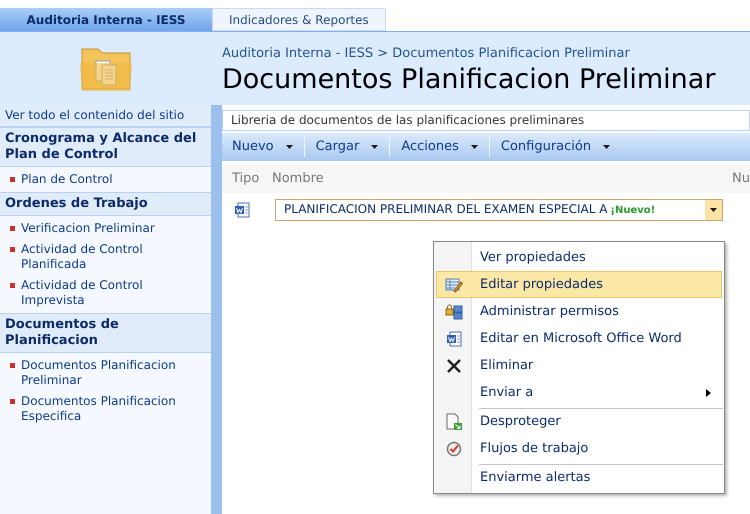 This screenshot has width=750, height=514. I want to click on nav-link: Actividad de Control Planificada, so click(114, 257).